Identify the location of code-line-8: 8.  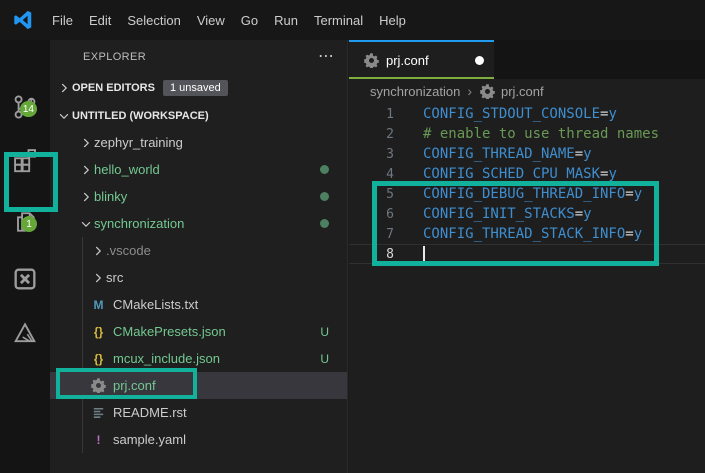
(527, 254).